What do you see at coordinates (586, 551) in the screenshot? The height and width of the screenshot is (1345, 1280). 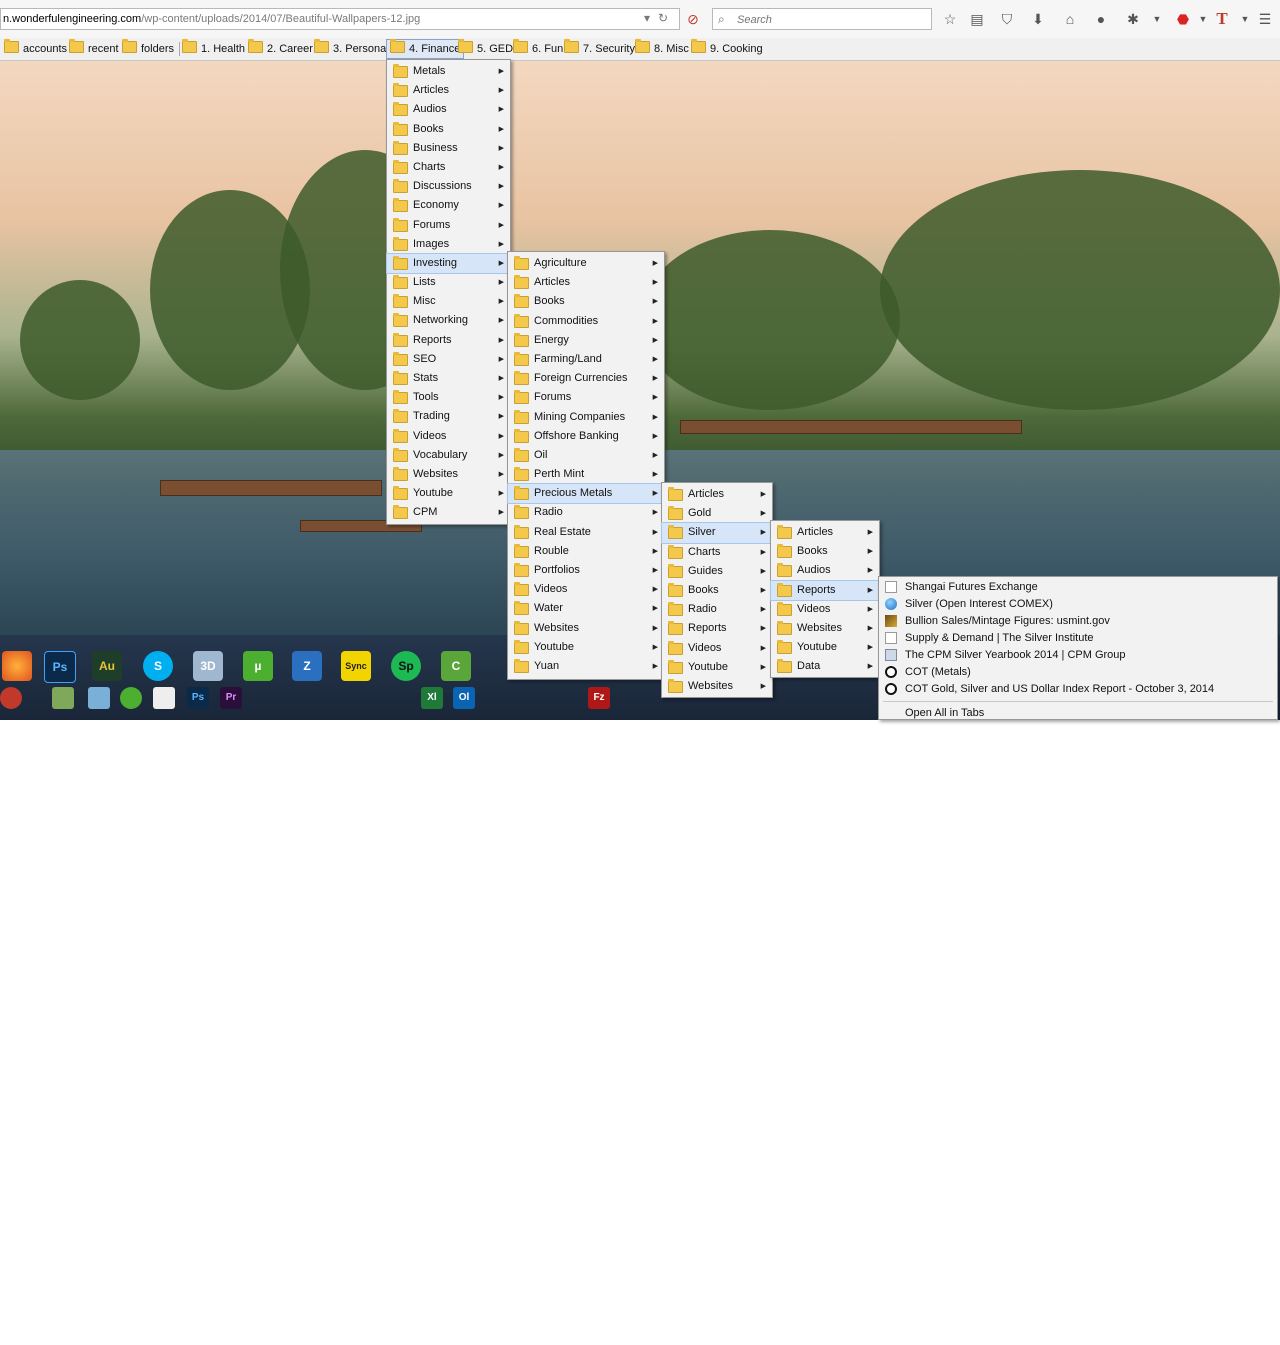 I see `investing-item-rouble: Rouble ▶` at bounding box center [586, 551].